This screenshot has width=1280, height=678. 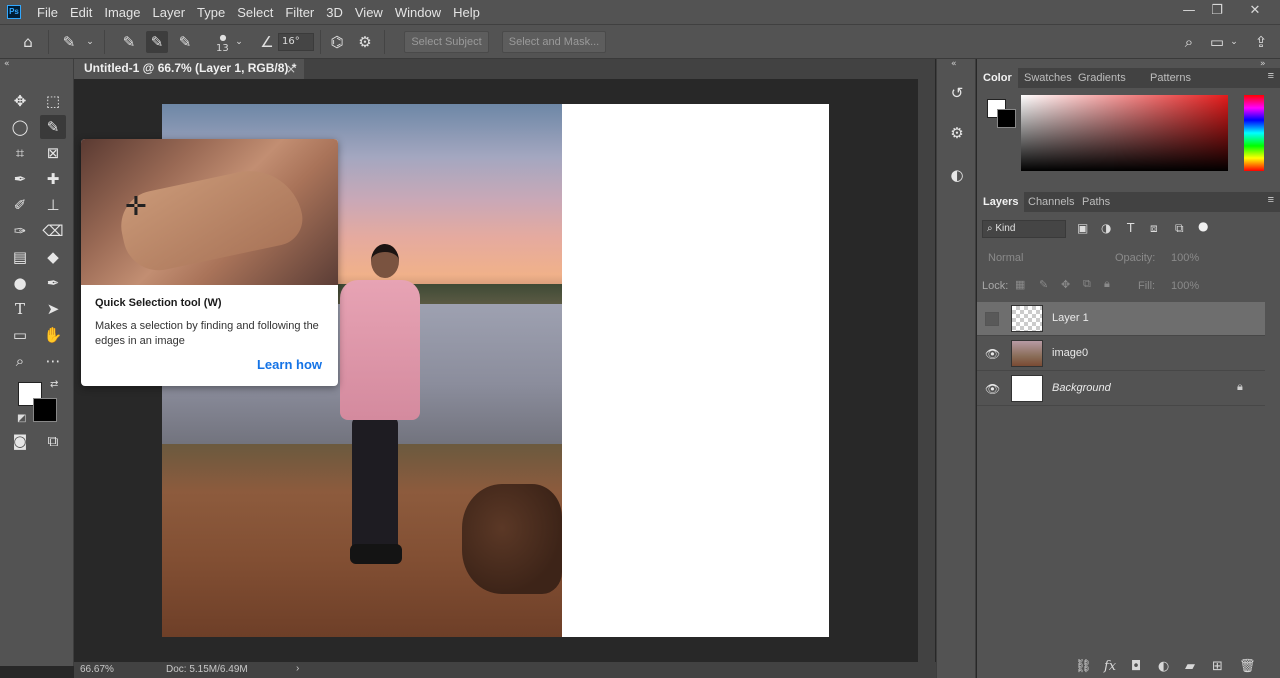 What do you see at coordinates (1217, 666) in the screenshot?
I see `new-layer-icon: ⊞` at bounding box center [1217, 666].